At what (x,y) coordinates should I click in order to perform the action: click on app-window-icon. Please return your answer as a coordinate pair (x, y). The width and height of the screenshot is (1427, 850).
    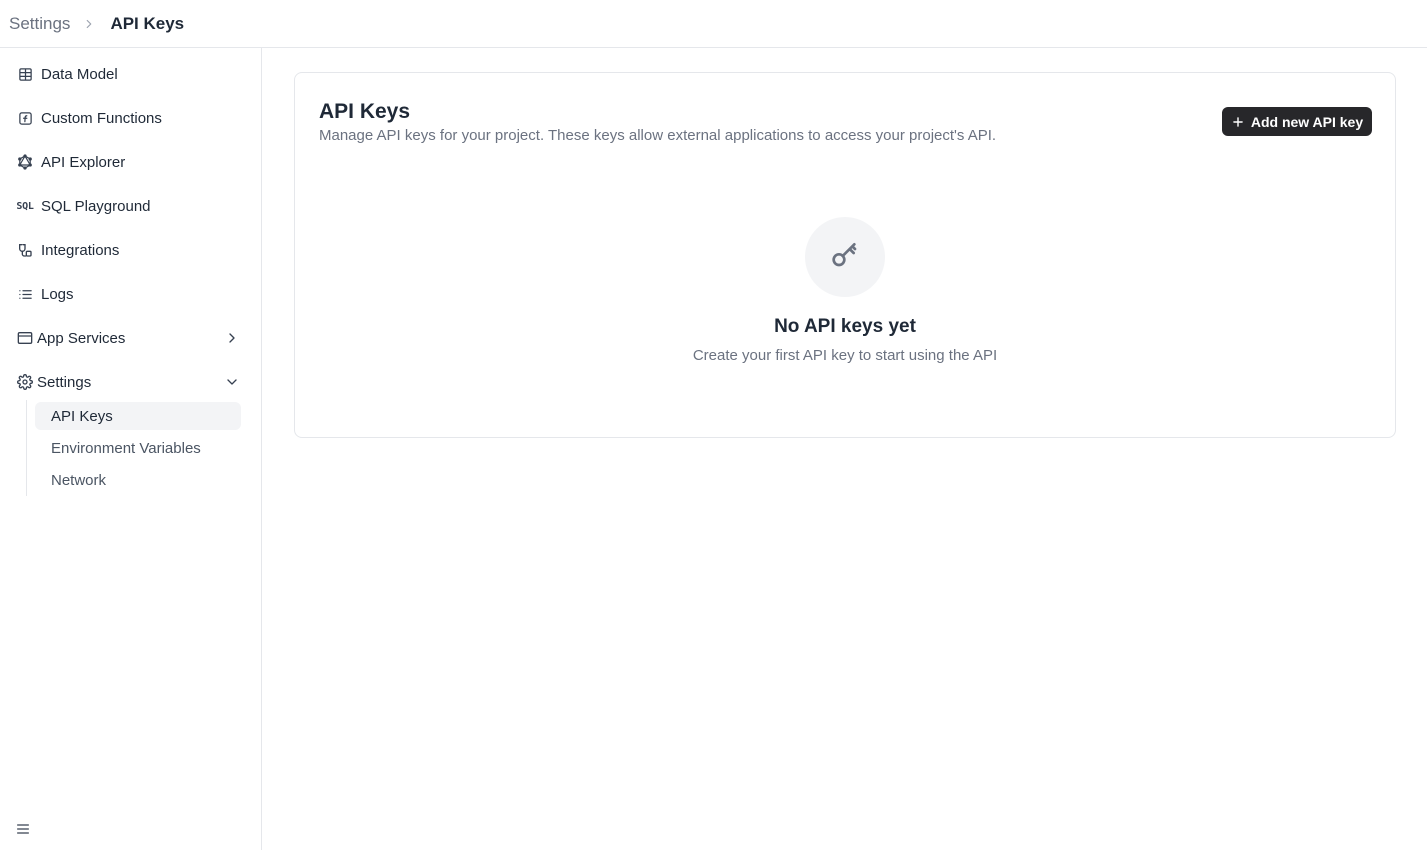
    Looking at the image, I should click on (25, 338).